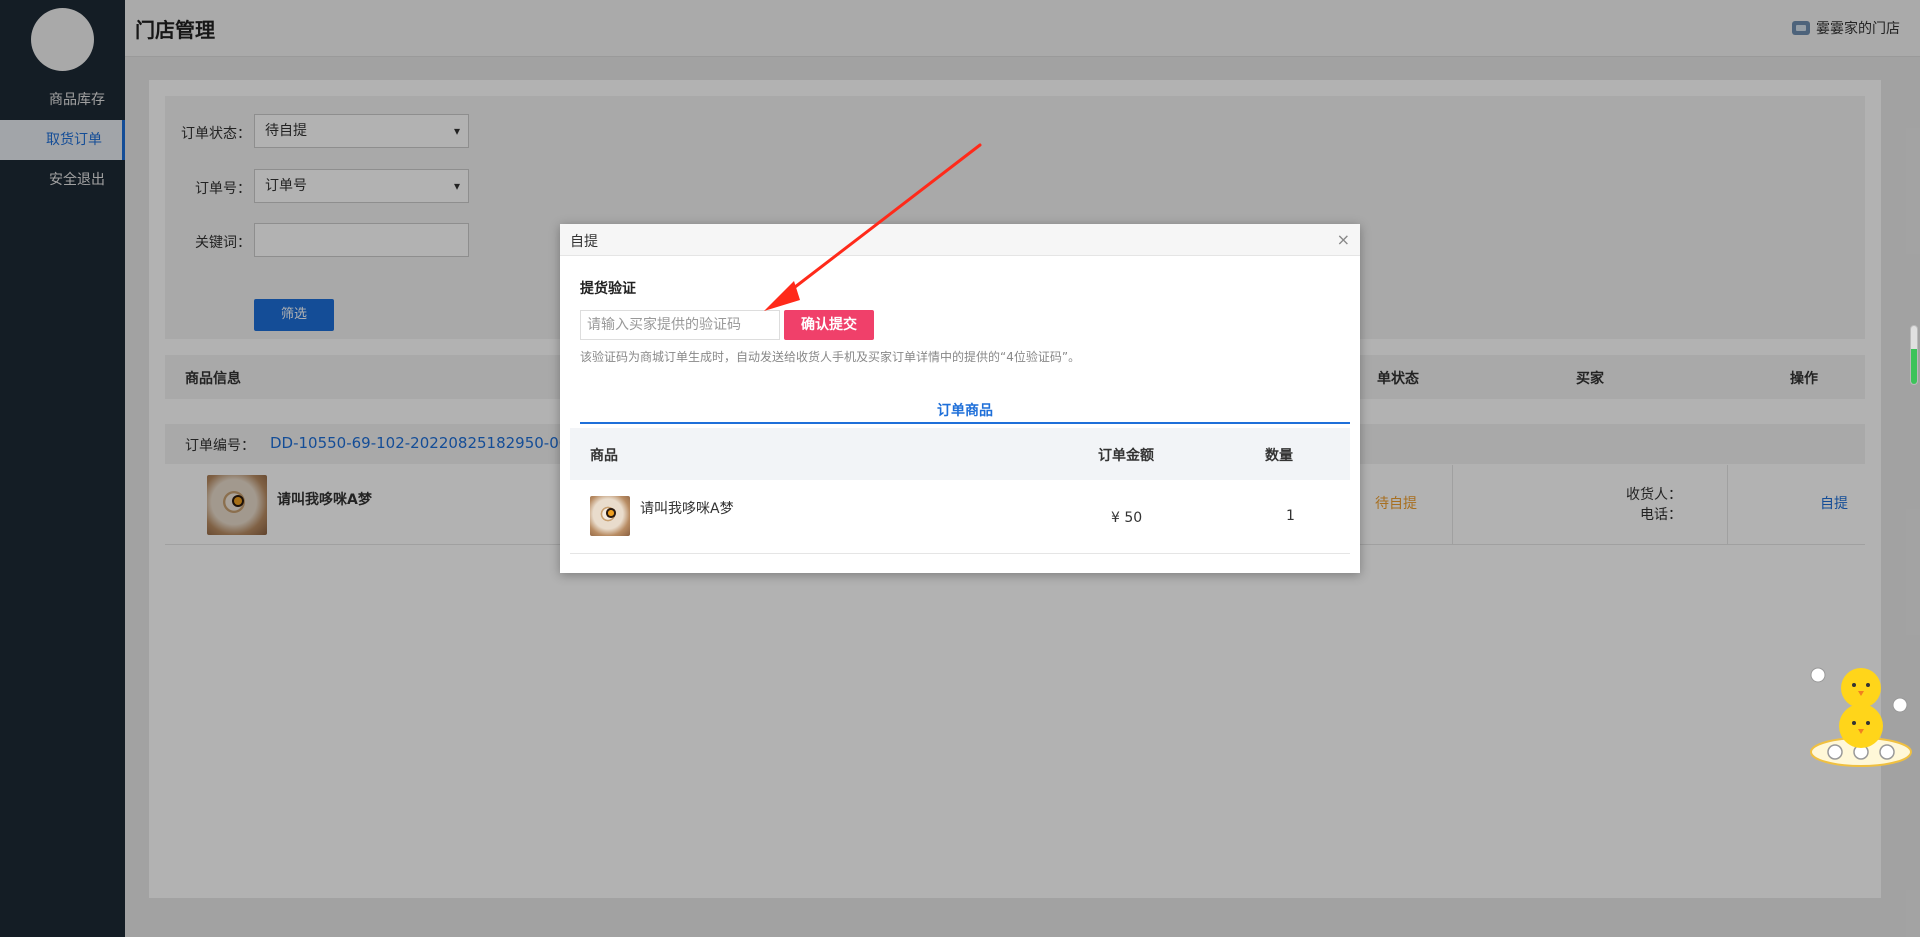 The image size is (1920, 937). Describe the element at coordinates (604, 456) in the screenshot. I see `modal-col-product: 商品` at that location.